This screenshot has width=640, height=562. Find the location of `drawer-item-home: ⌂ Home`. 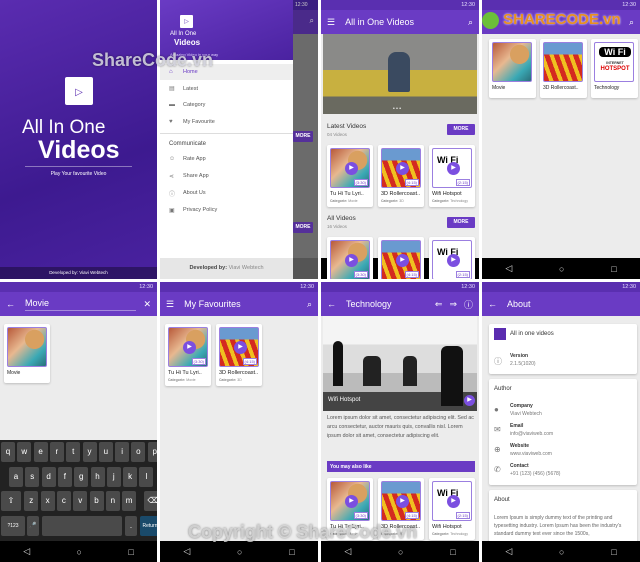

drawer-item-home: ⌂ Home is located at coordinates (226, 72).